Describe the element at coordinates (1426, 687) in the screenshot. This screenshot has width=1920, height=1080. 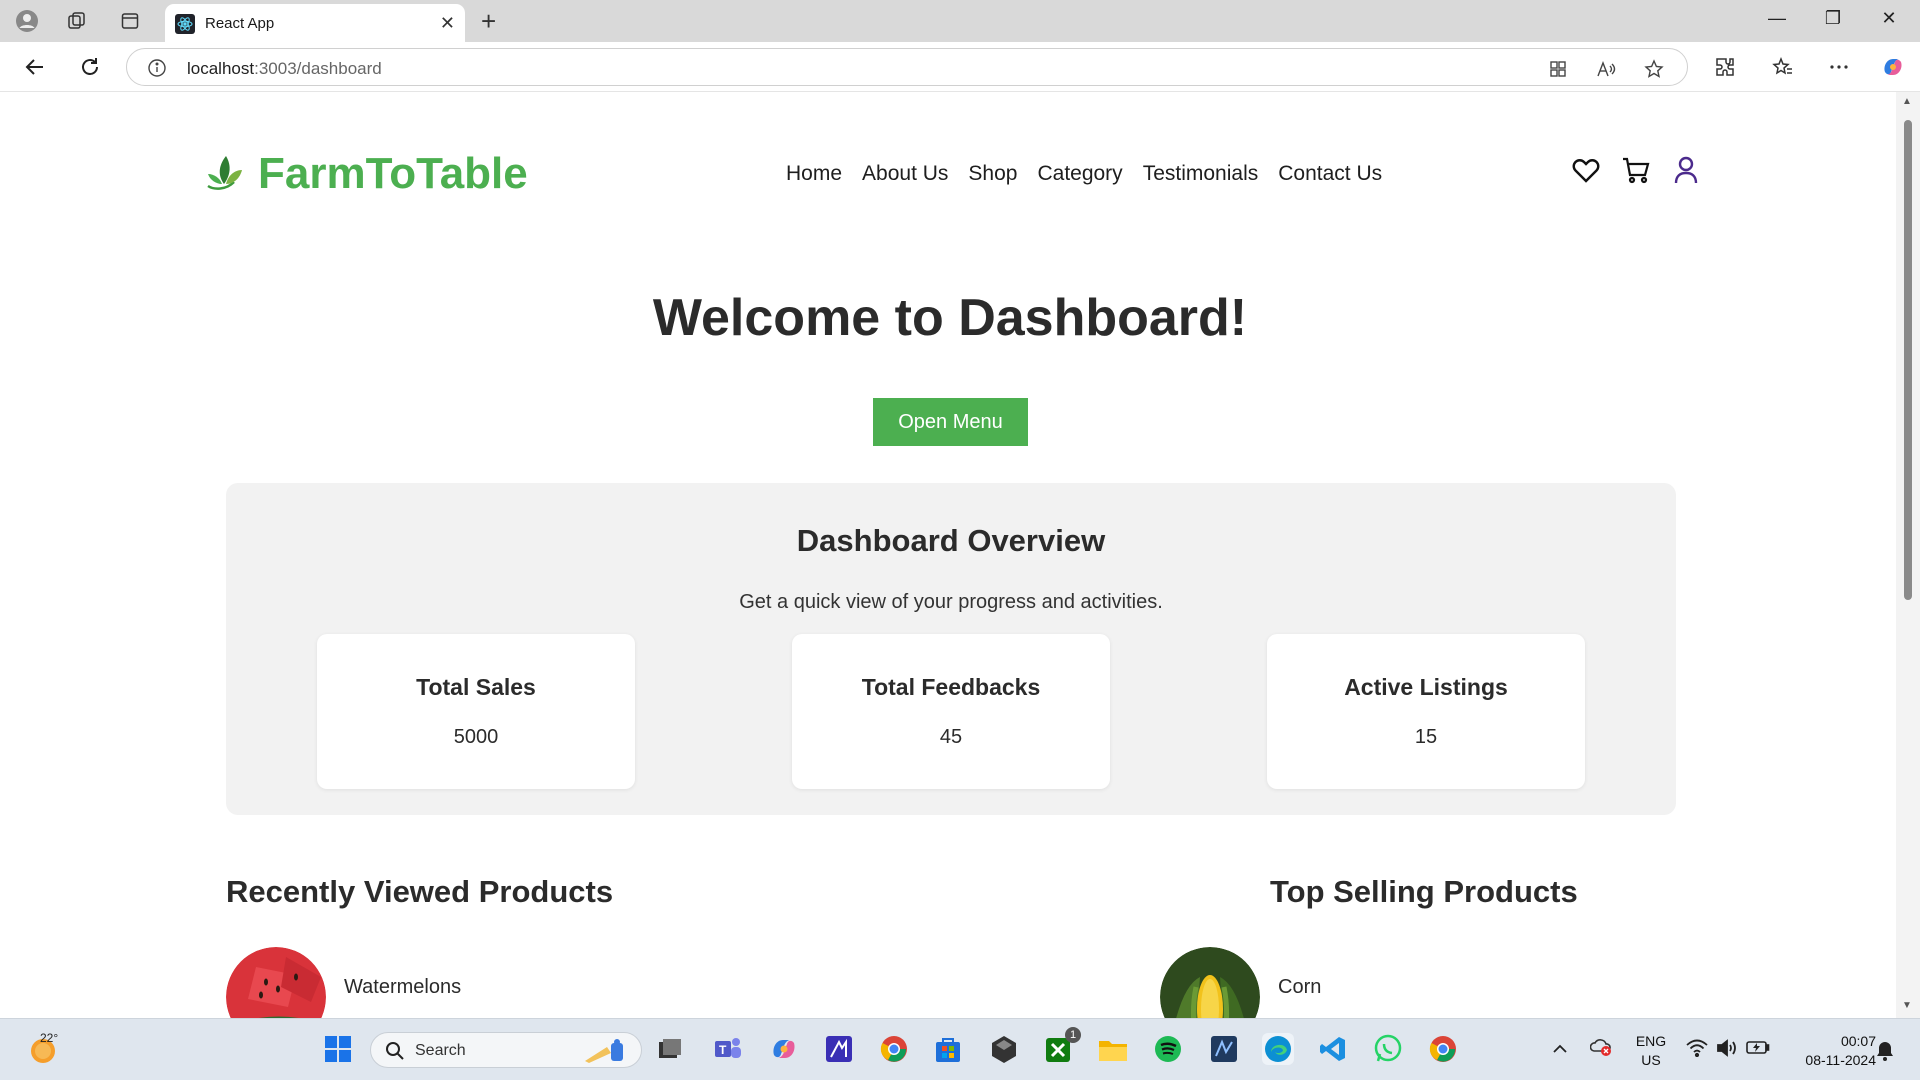
I see `stat-card-title: Active Listings` at that location.